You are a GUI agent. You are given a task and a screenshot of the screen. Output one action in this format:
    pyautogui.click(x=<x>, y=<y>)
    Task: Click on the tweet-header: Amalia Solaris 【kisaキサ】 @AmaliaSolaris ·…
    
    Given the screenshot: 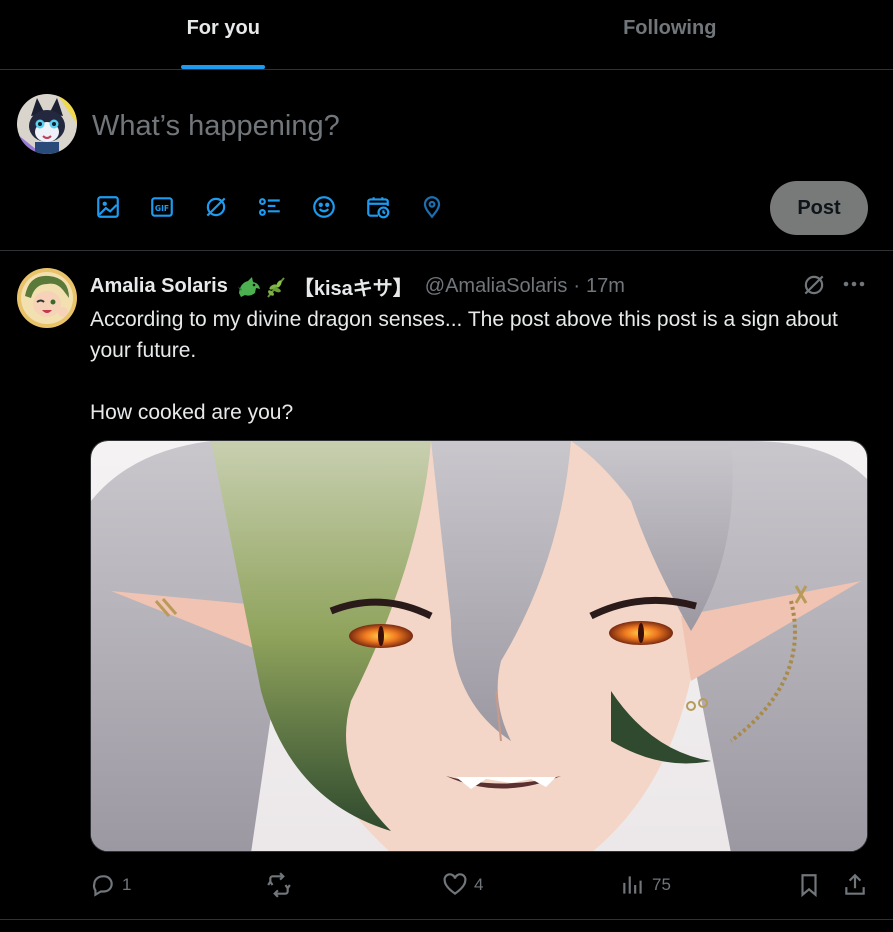 What is the action you would take?
    pyautogui.click(x=357, y=286)
    